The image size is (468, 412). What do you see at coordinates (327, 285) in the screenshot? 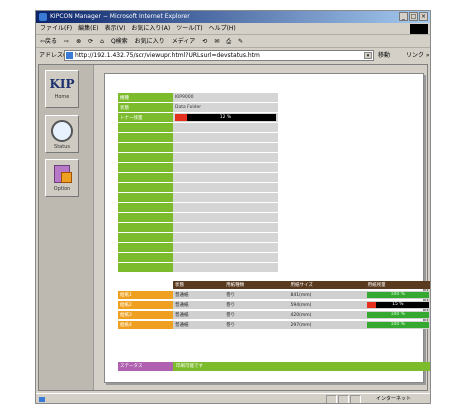
I see `drawer-header-size: 用紙サイズ` at bounding box center [327, 285].